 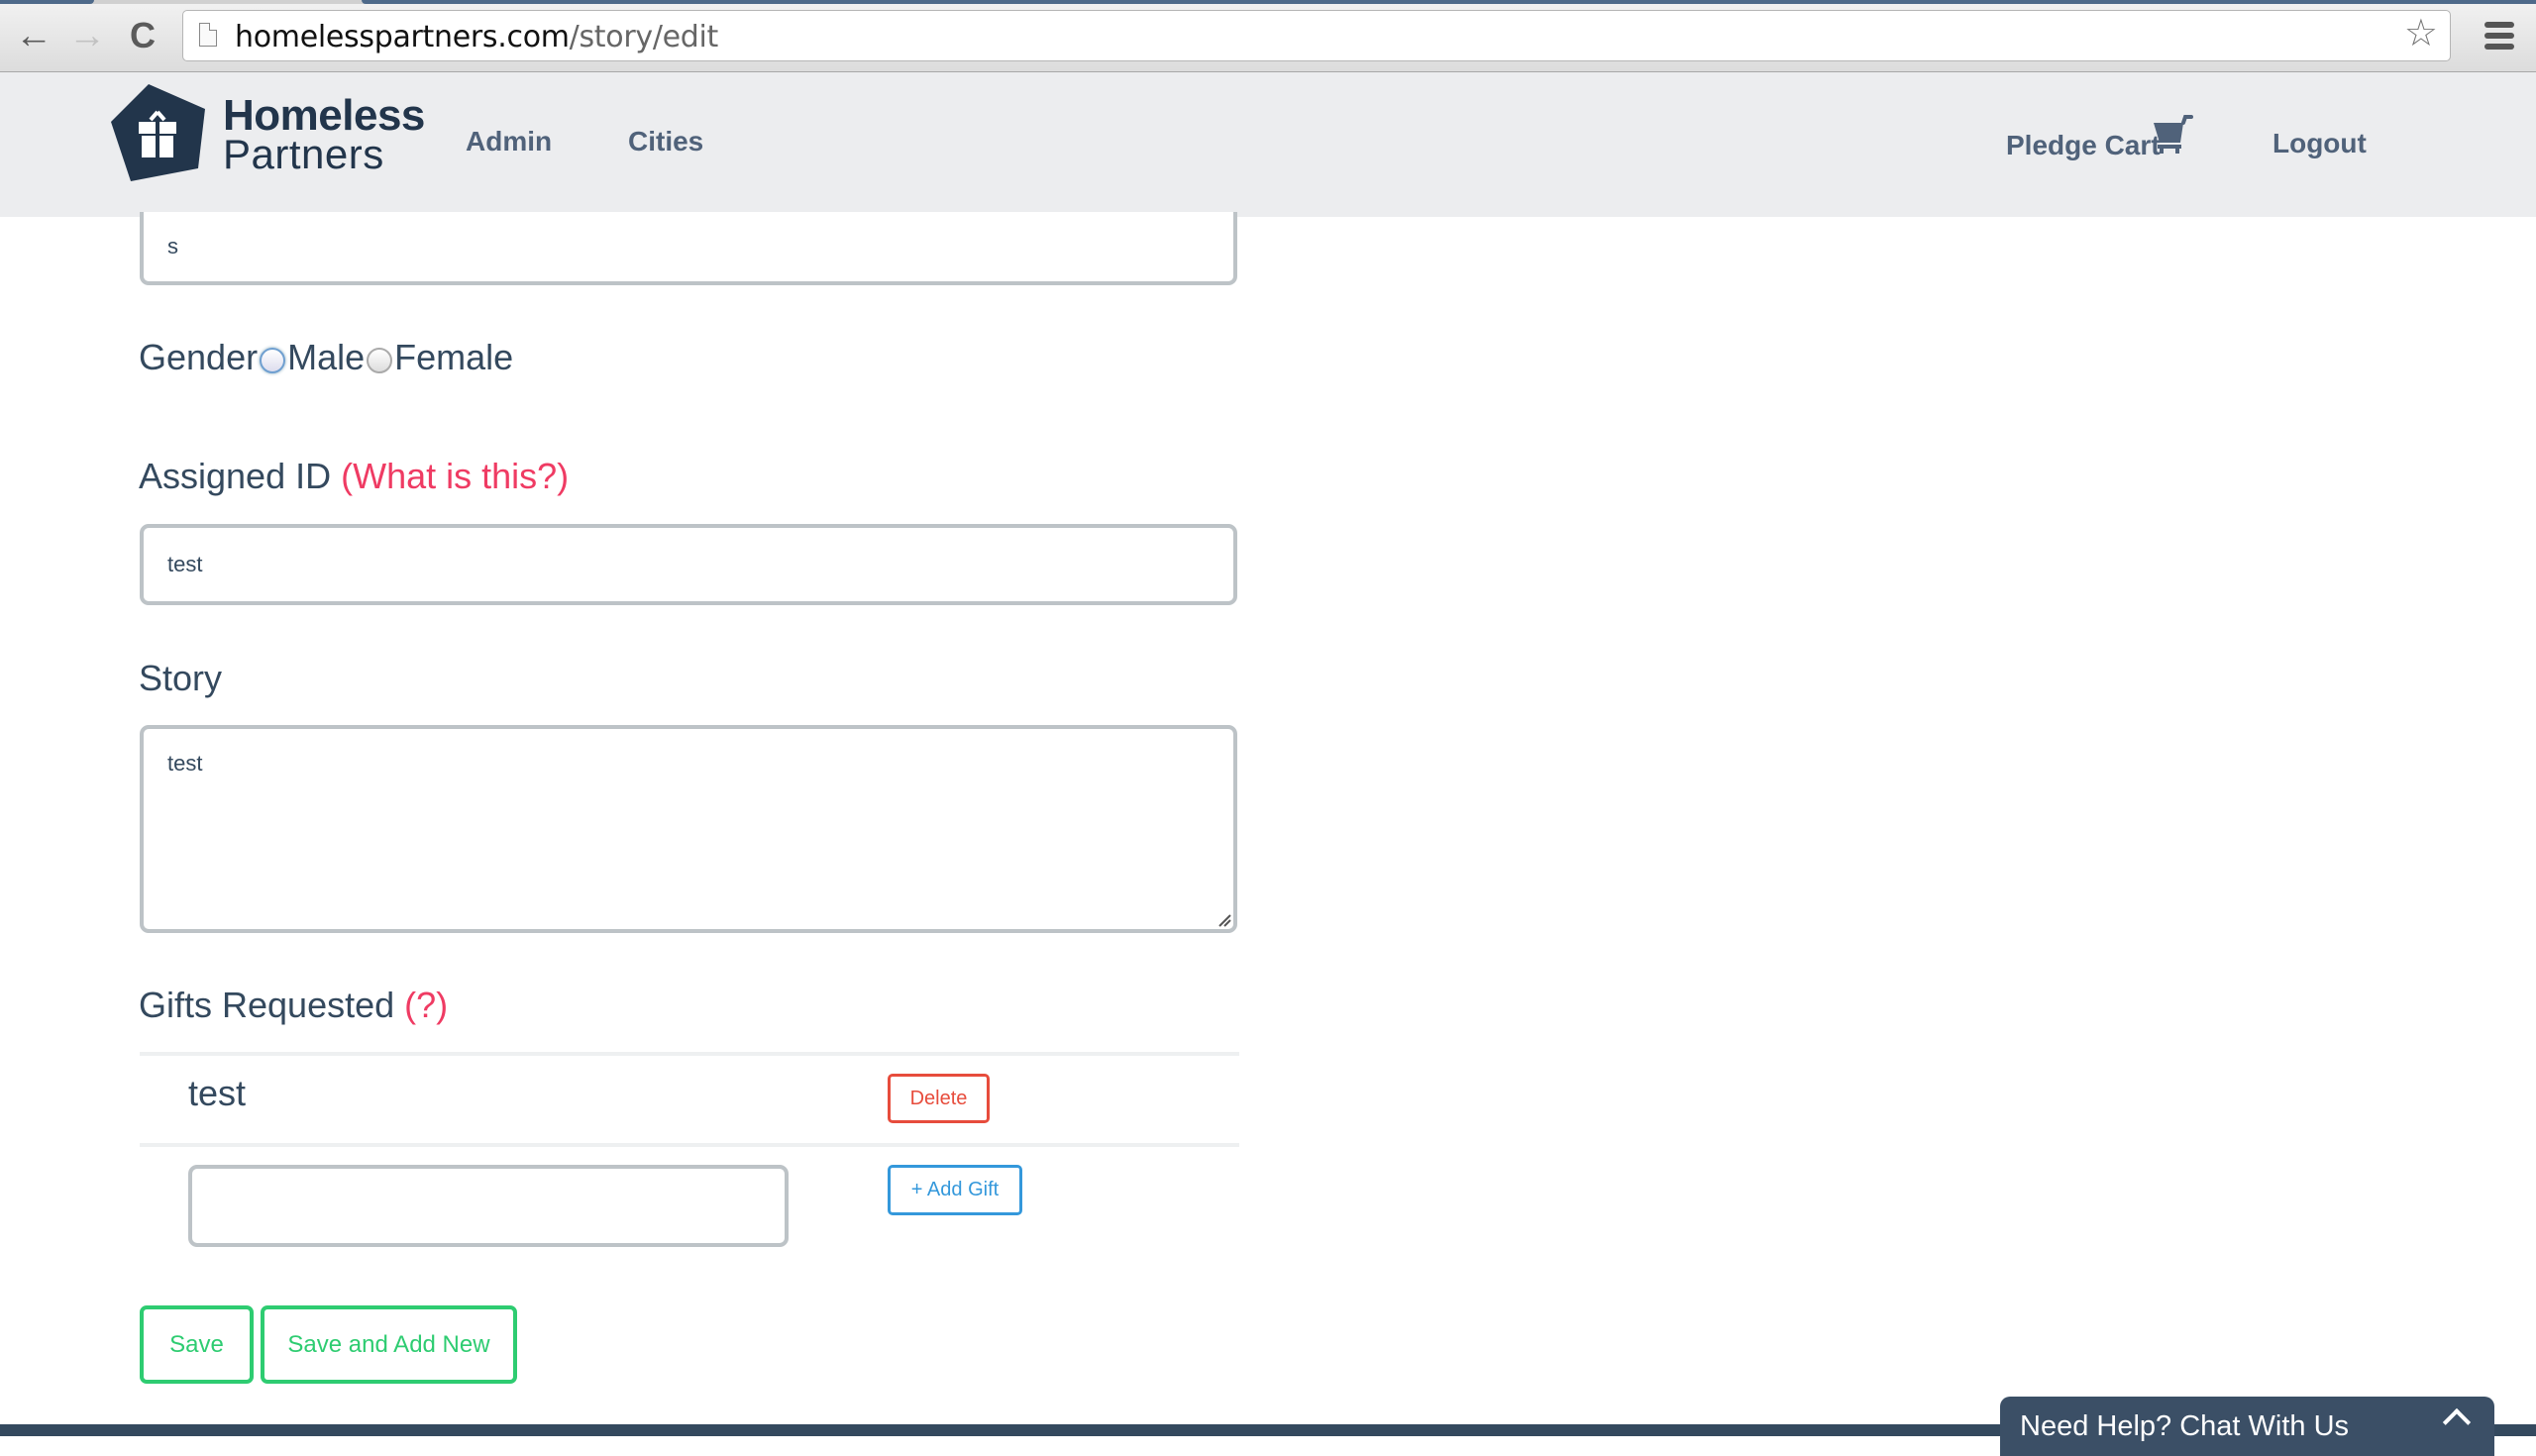 I want to click on gifts-divider-top, so click(x=689, y=1054).